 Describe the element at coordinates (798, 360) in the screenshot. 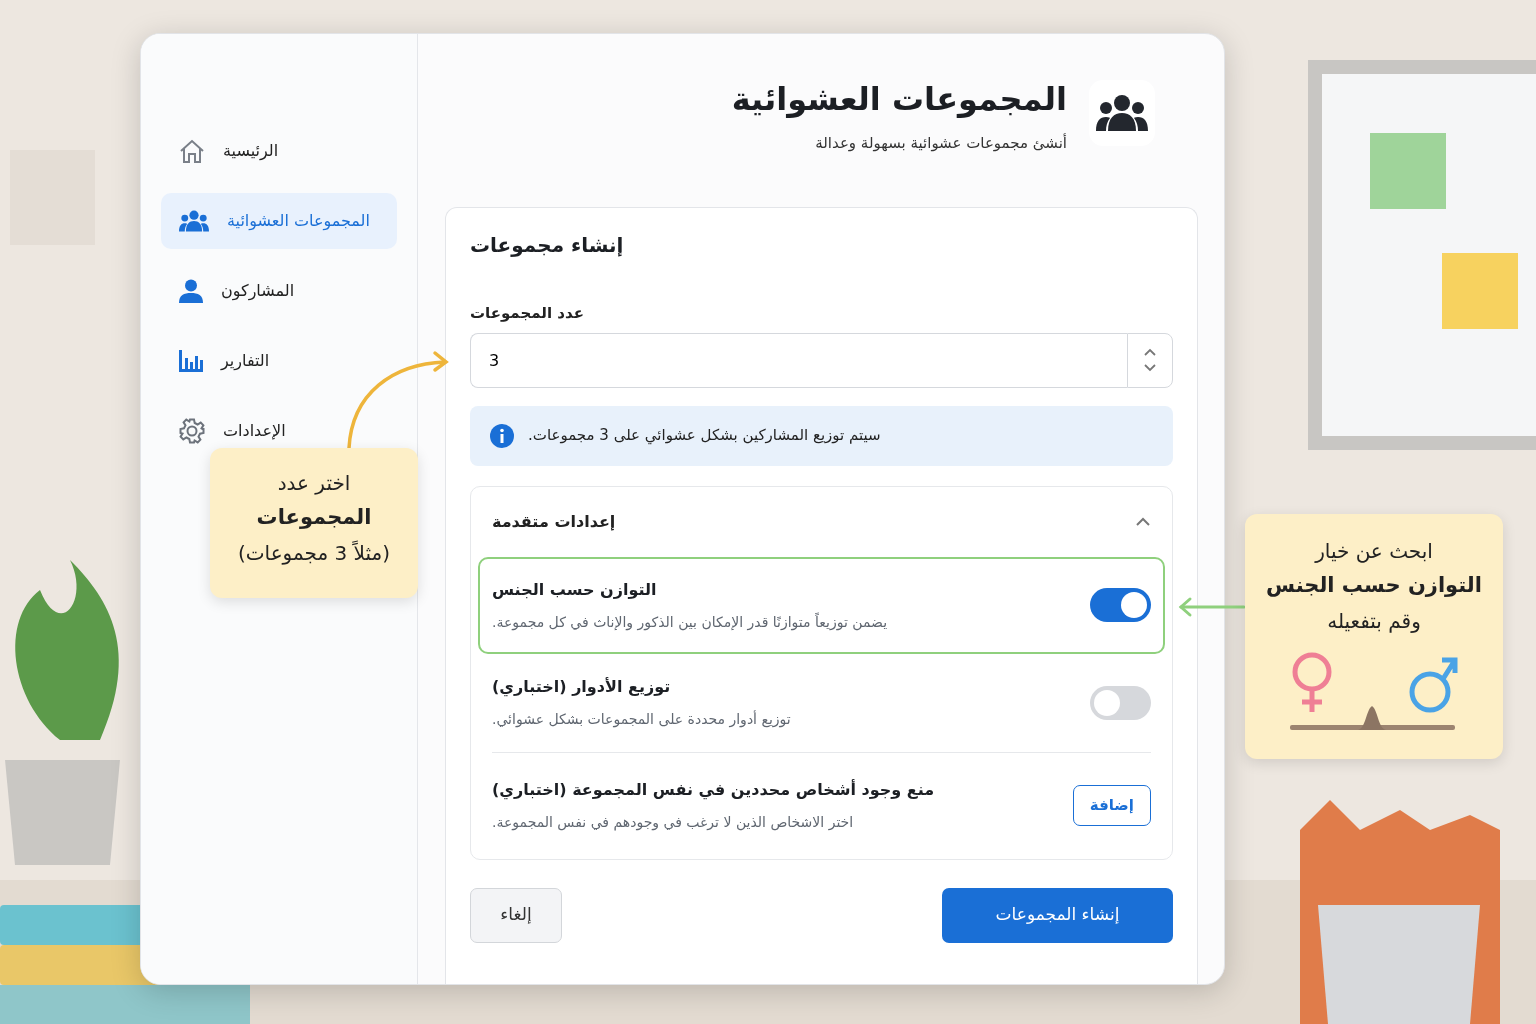

I see `number-field: 3` at that location.